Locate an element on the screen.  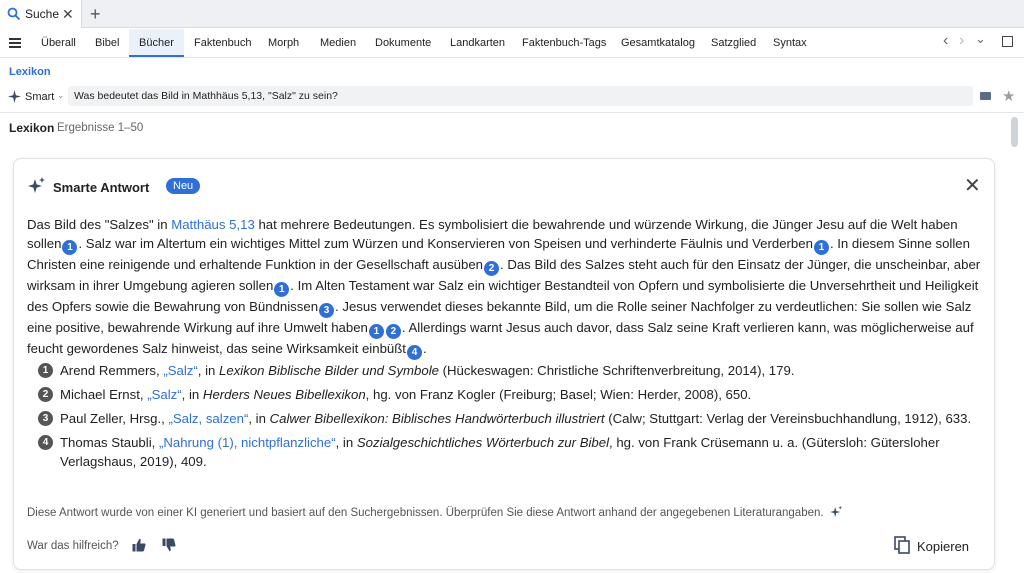
breadcrumb: Lexikon is located at coordinates (30, 72).